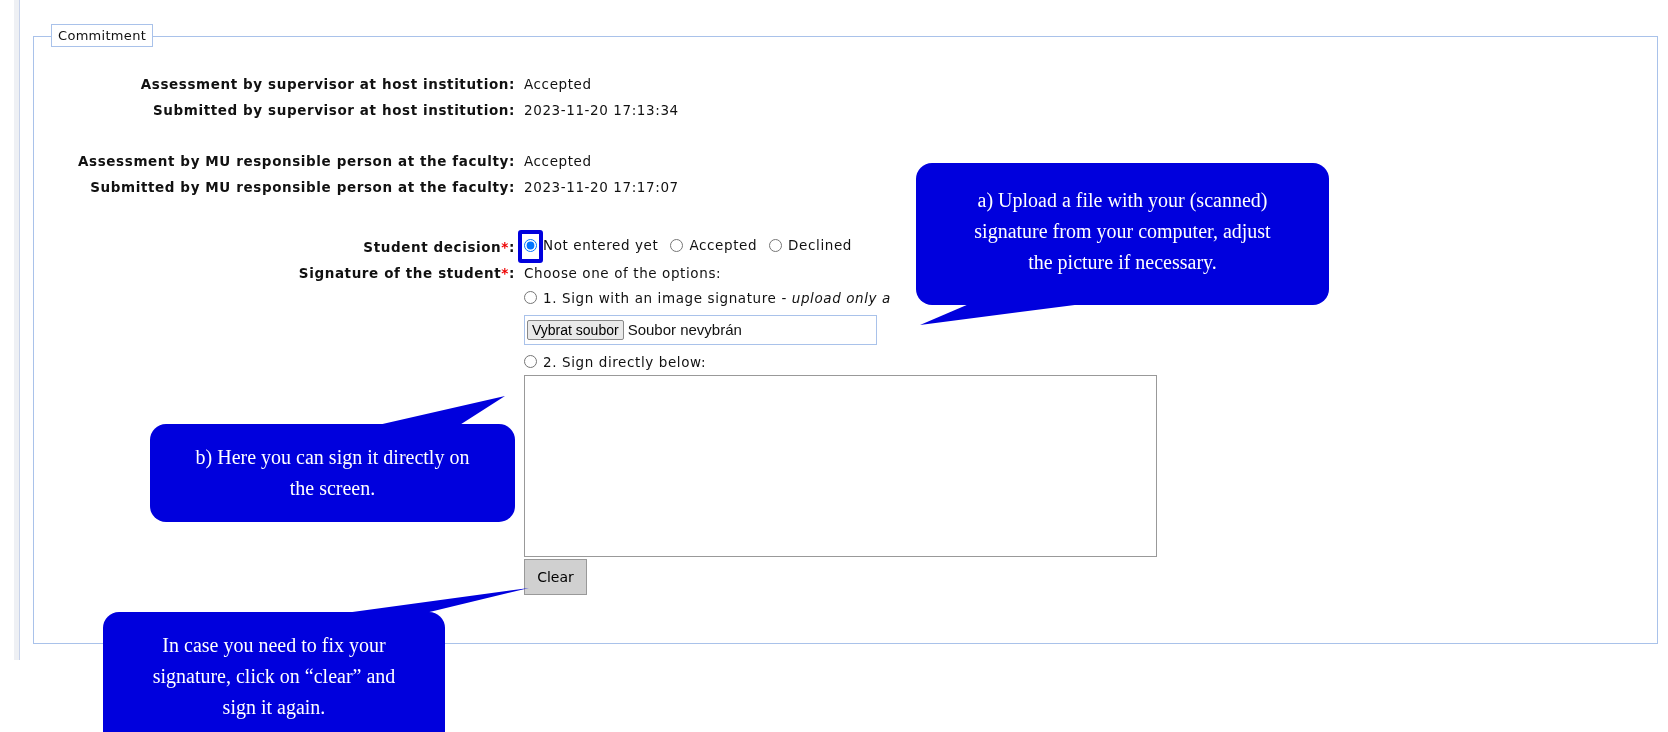 This screenshot has width=1668, height=732. Describe the element at coordinates (717, 297) in the screenshot. I see `radio-label: 1. Sign with an image signature - upload only a` at that location.